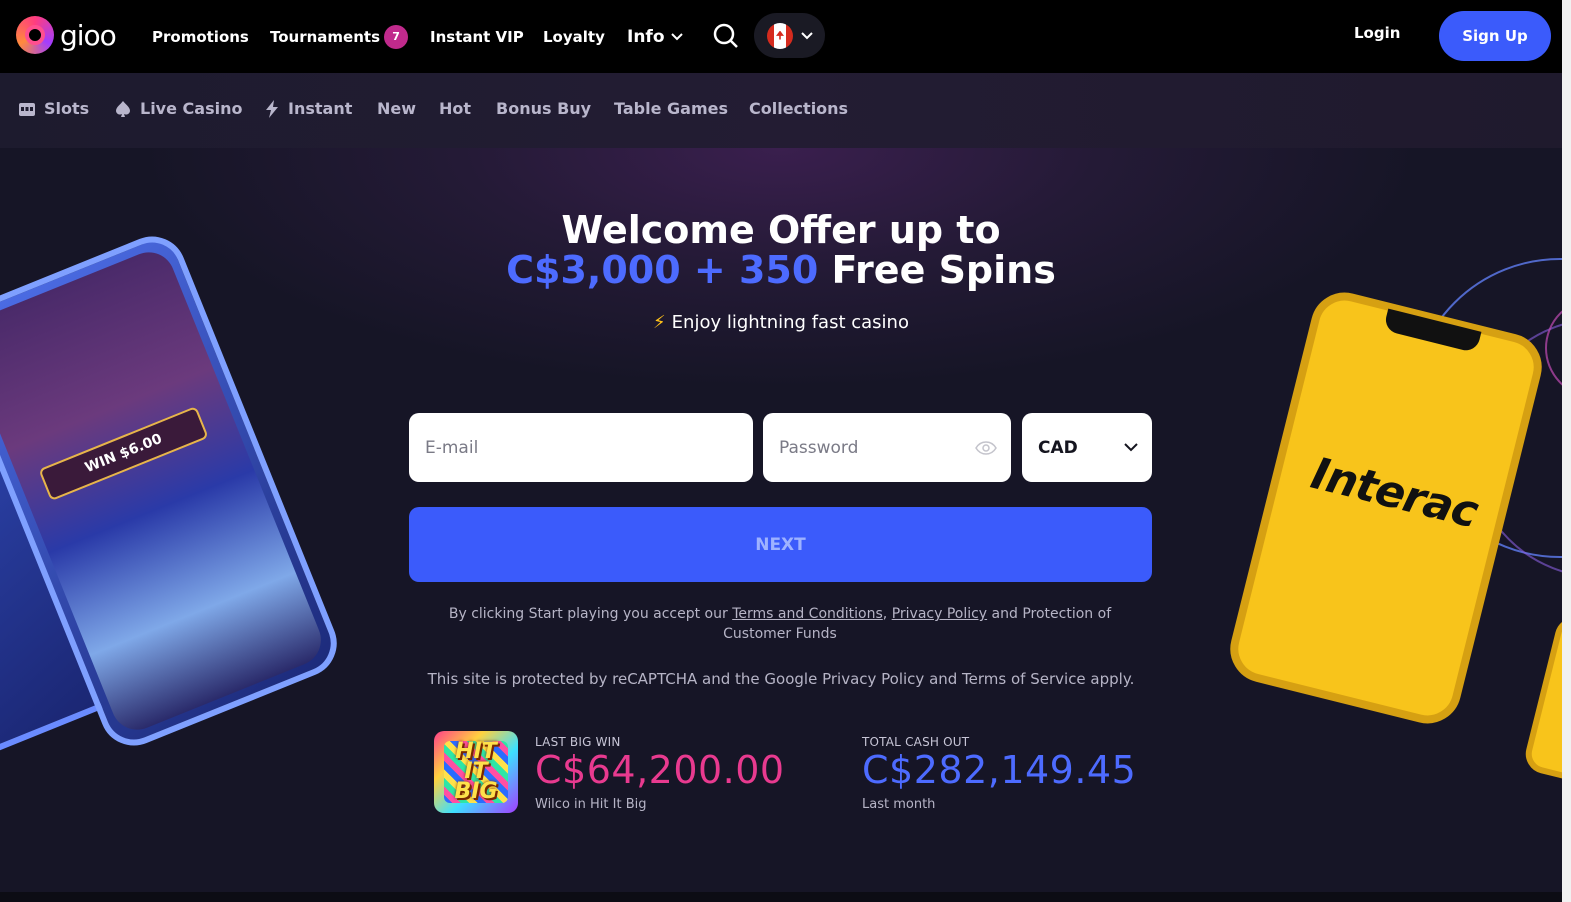 The height and width of the screenshot is (902, 1571). I want to click on nav-tournaments: Tournaments 7, so click(339, 36).